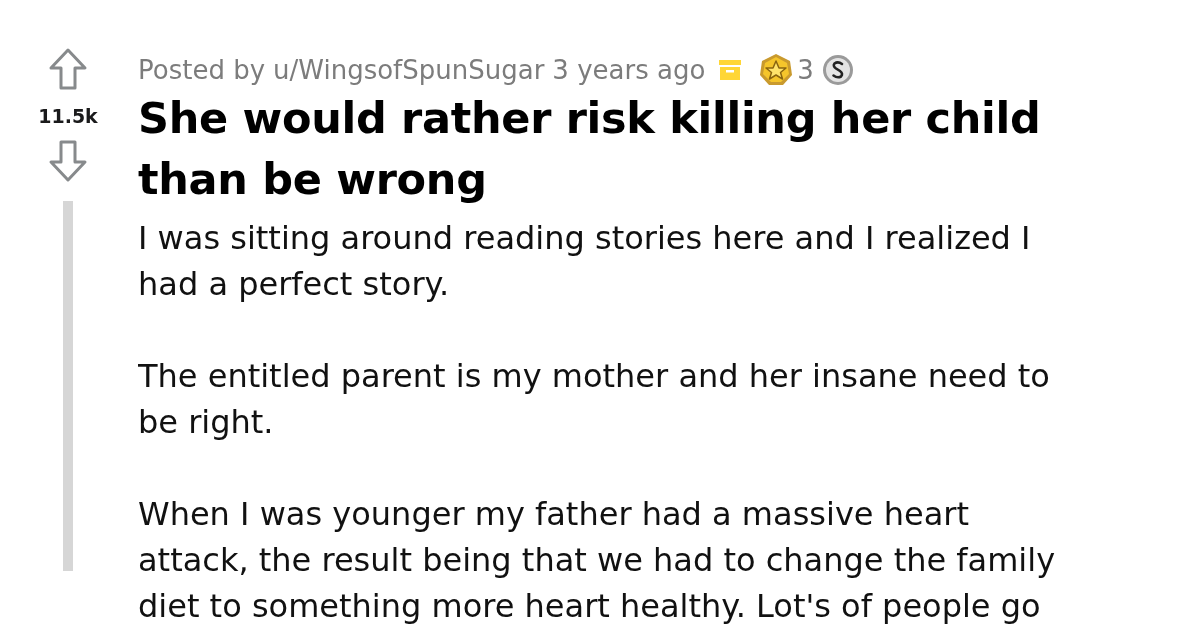  I want to click on award-count: 3, so click(805, 70).